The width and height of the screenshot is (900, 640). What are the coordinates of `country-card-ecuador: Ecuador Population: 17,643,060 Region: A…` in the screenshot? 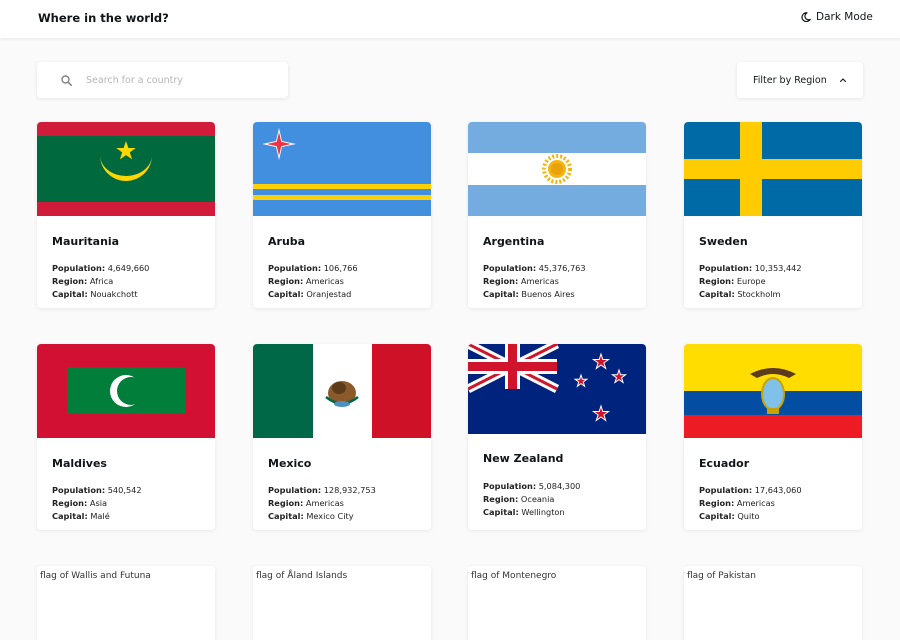 It's located at (773, 437).